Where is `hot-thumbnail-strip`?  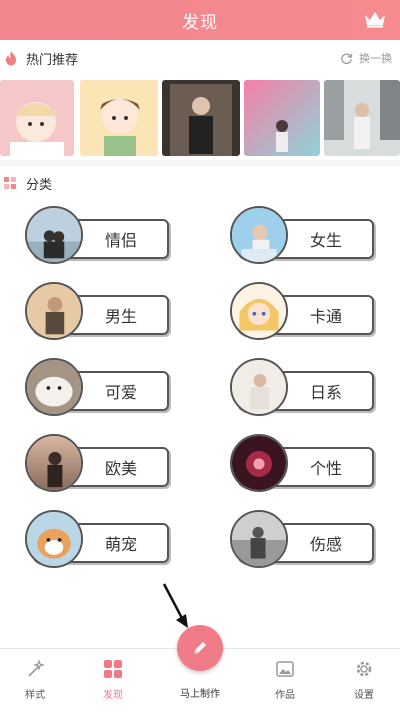
hot-thumbnail-strip is located at coordinates (200, 118).